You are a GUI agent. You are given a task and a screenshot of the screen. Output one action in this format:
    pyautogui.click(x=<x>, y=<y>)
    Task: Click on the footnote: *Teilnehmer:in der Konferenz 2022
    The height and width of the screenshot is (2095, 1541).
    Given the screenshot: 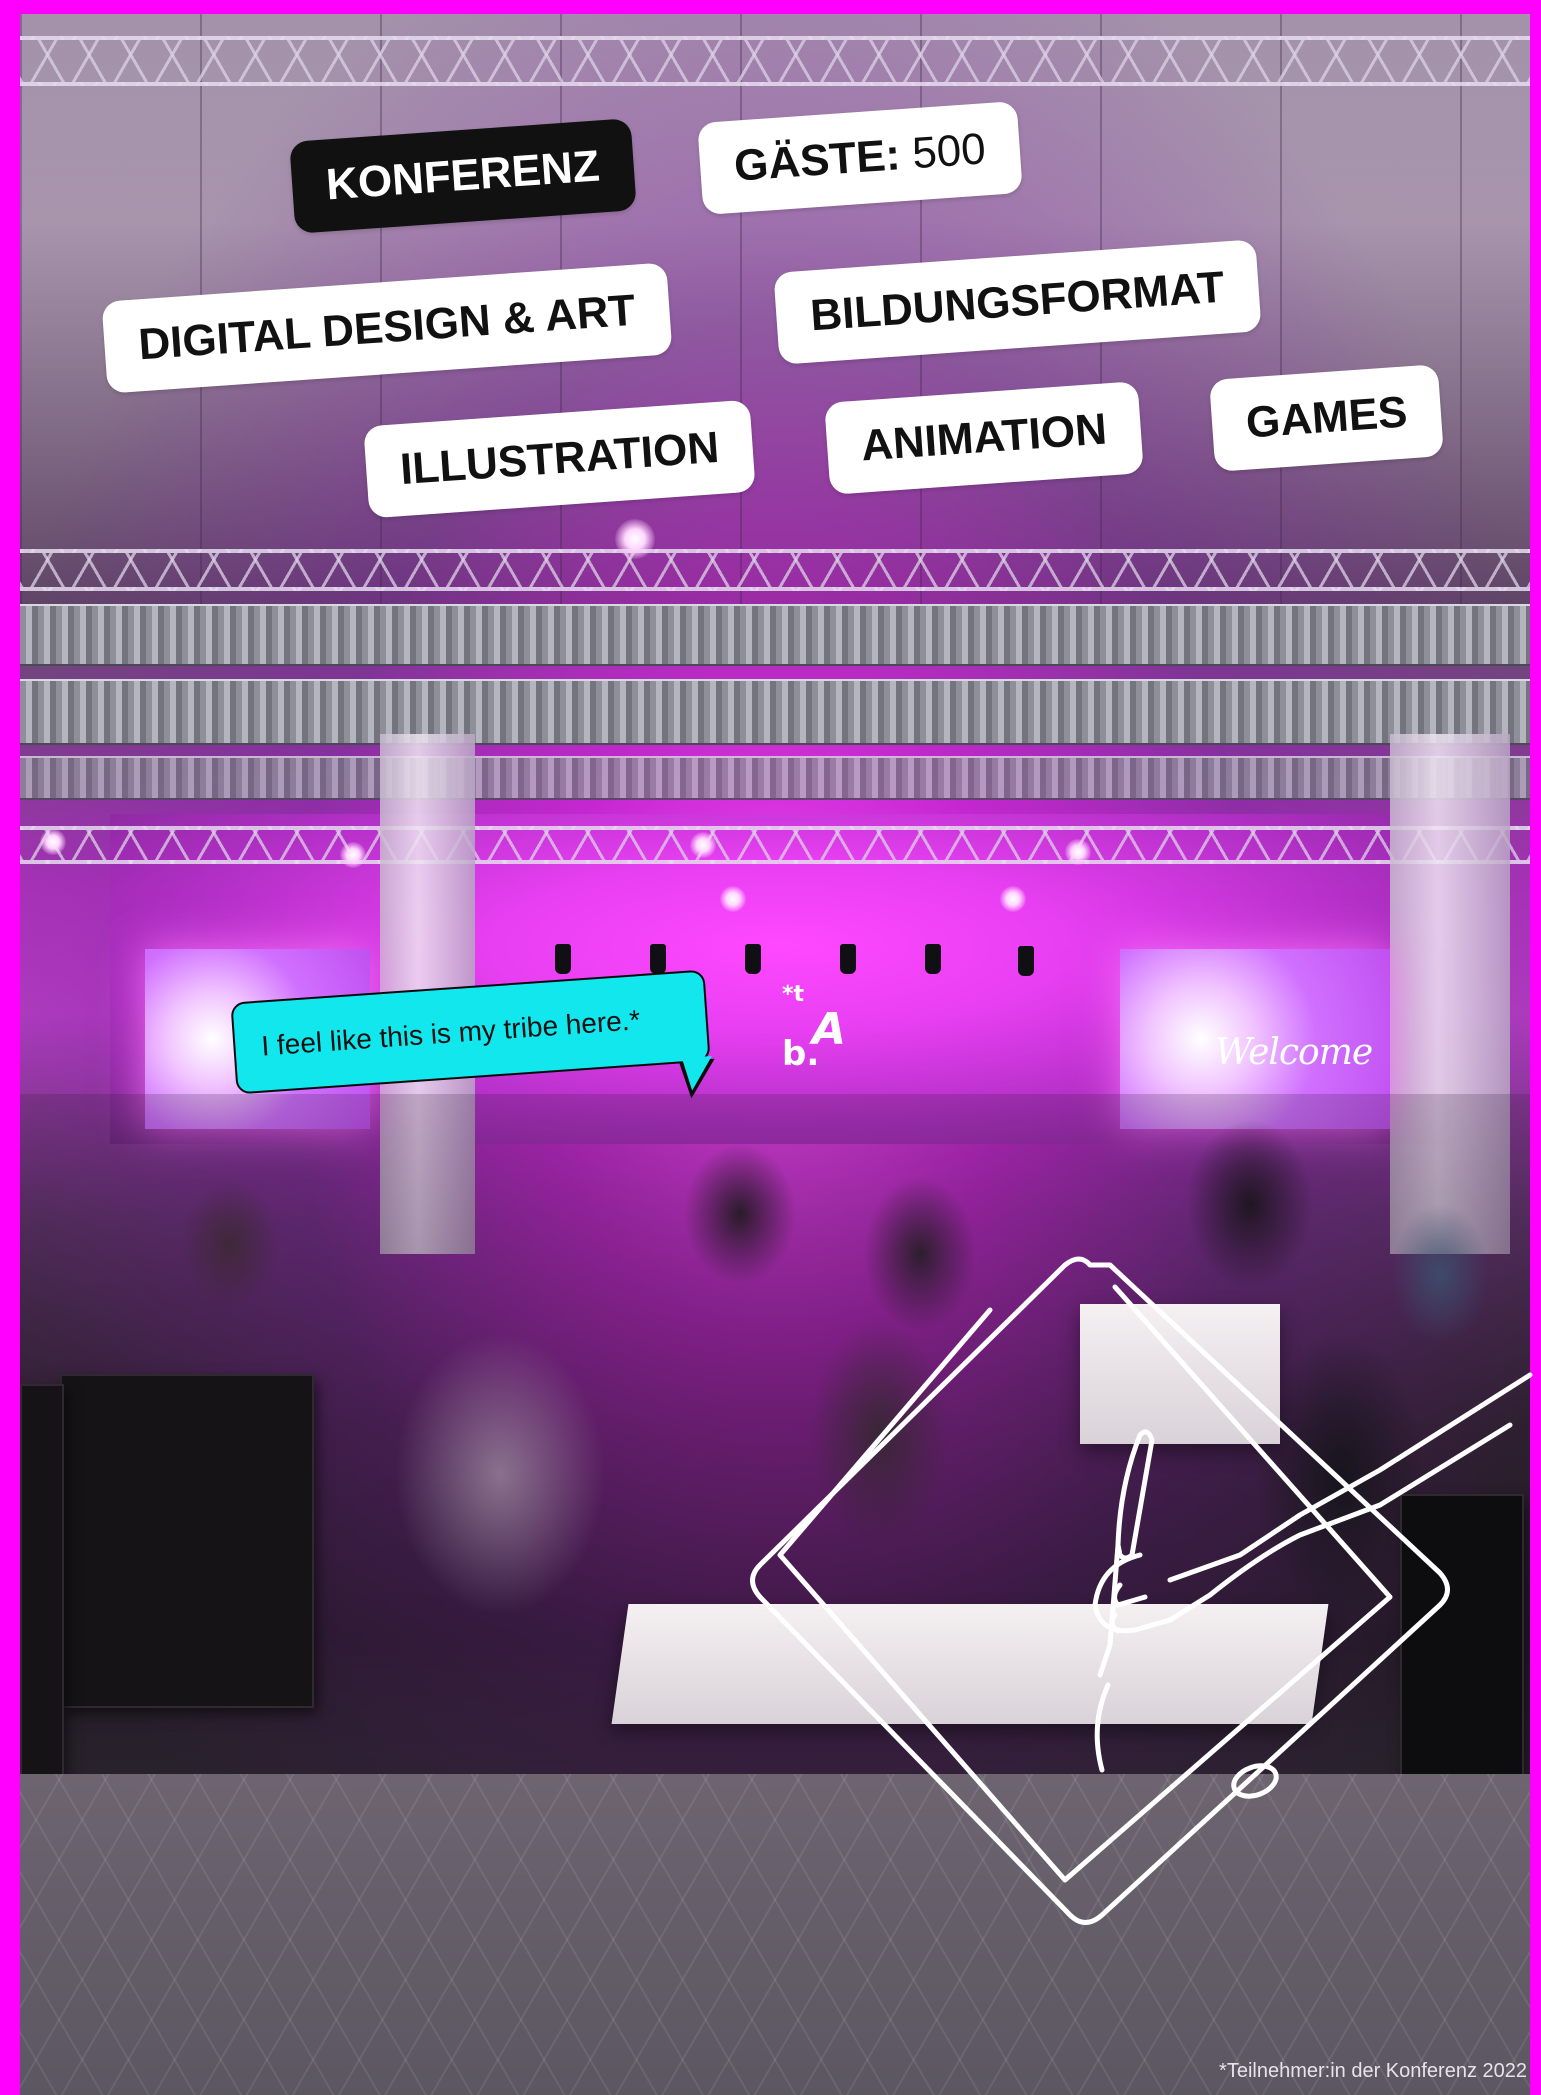 What is the action you would take?
    pyautogui.click(x=1373, y=2071)
    